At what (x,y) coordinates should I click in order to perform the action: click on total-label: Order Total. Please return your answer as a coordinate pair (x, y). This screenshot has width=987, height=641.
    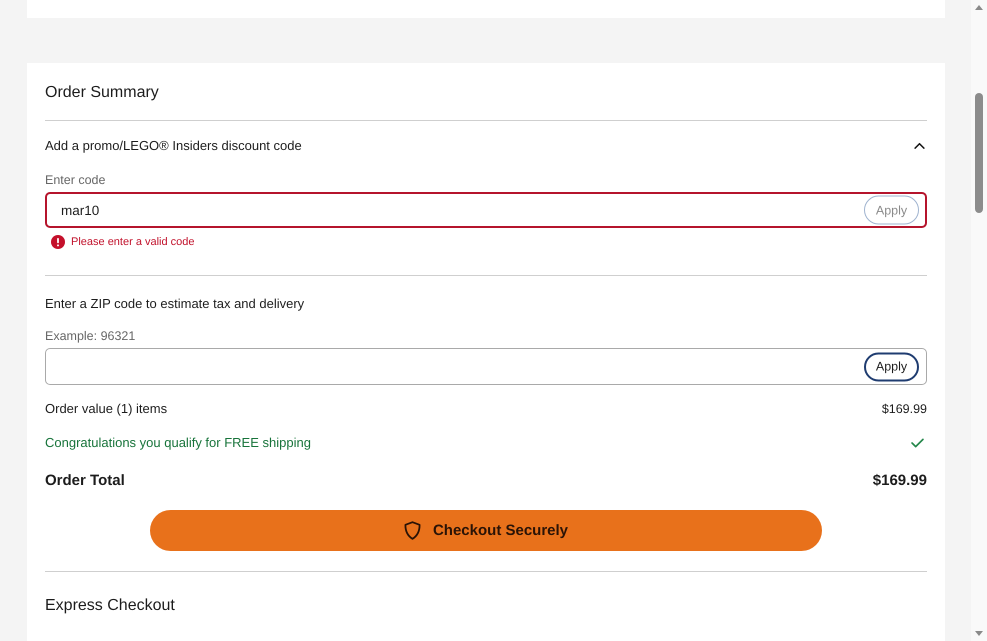
    Looking at the image, I should click on (85, 481).